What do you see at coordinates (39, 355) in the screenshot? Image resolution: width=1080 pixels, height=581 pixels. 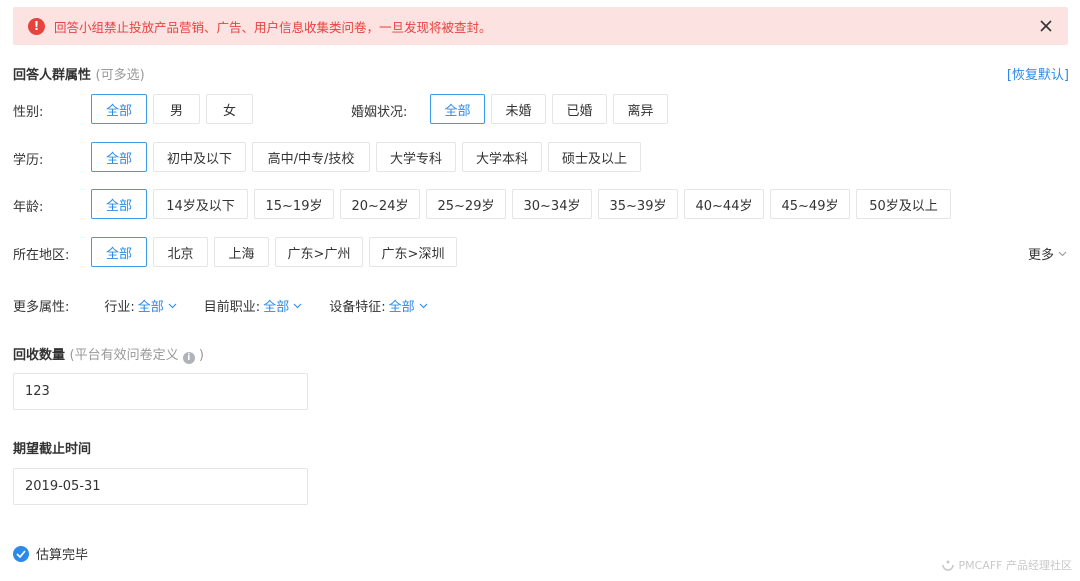 I see `quantity-title: 回收数量` at bounding box center [39, 355].